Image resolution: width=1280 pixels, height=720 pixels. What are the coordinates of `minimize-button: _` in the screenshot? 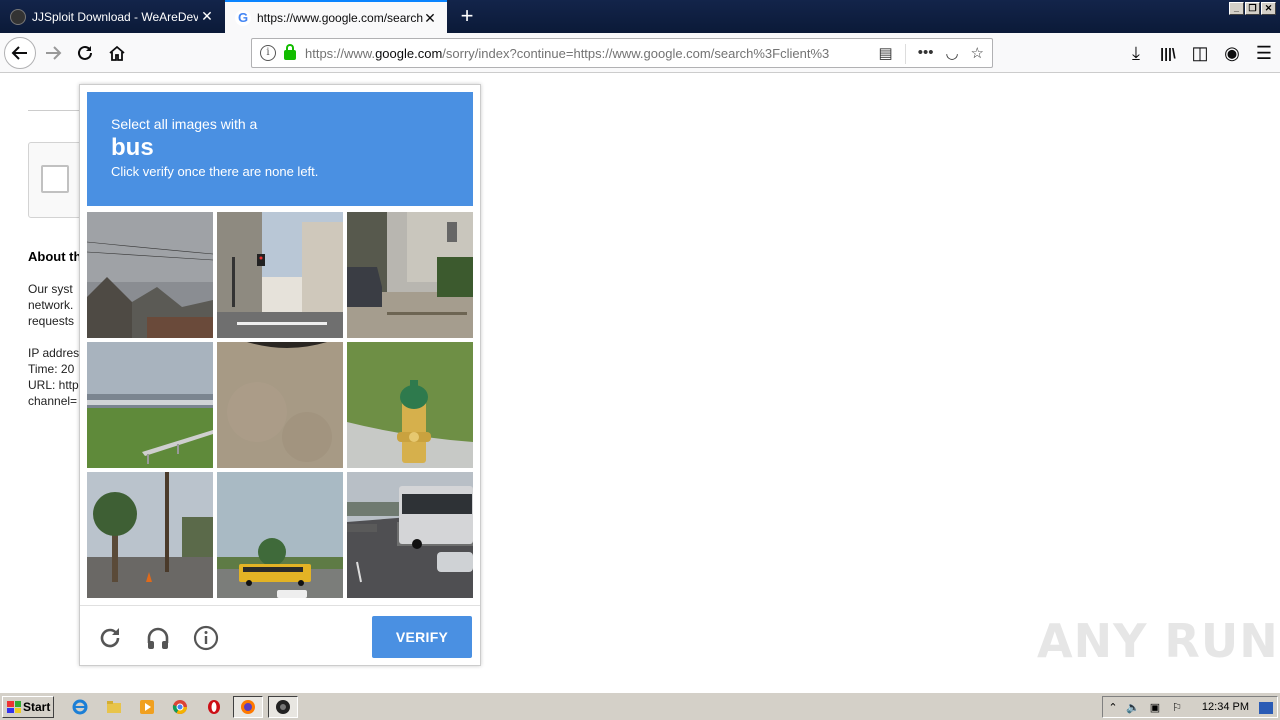 It's located at (1236, 8).